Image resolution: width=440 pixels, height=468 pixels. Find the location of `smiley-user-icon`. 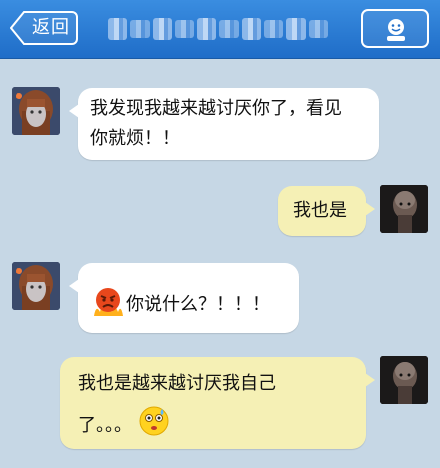

smiley-user-icon is located at coordinates (396, 30).